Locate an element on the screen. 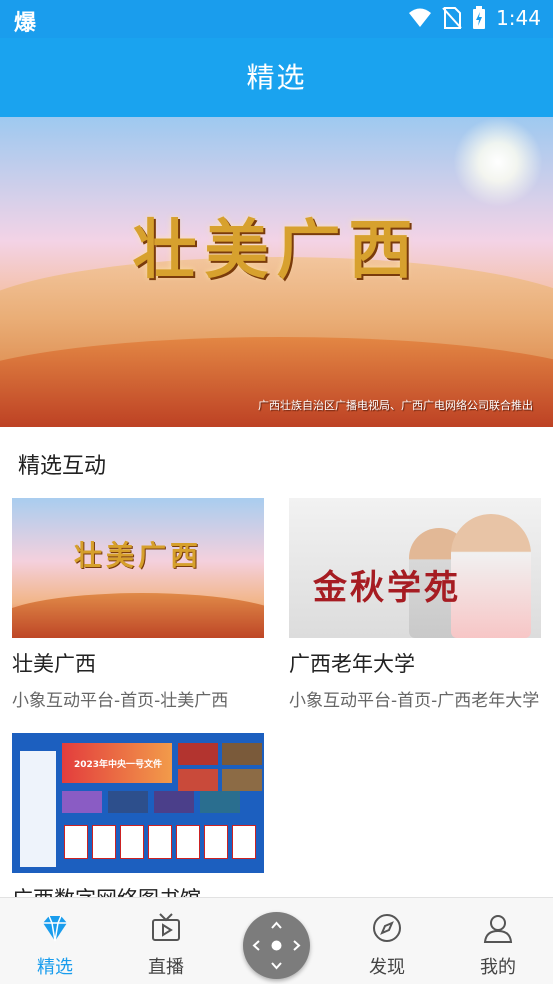 Image resolution: width=553 pixels, height=984 pixels. card-thumbnail: 壮美广西 is located at coordinates (138, 568).